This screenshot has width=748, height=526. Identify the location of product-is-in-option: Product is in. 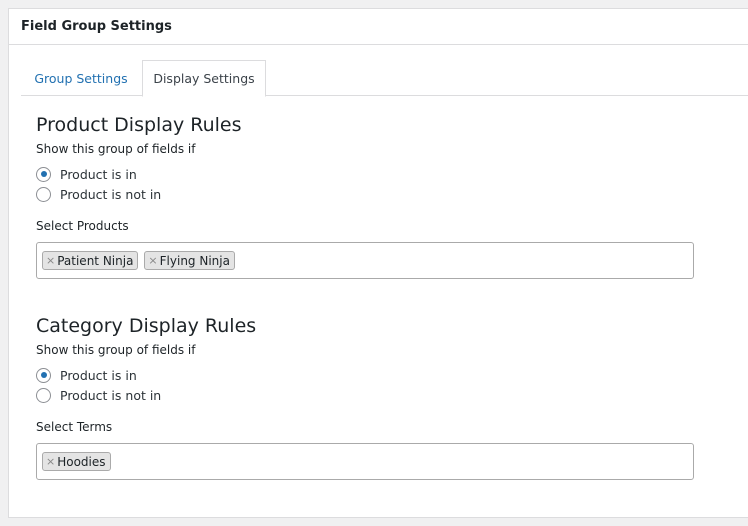
(386, 174).